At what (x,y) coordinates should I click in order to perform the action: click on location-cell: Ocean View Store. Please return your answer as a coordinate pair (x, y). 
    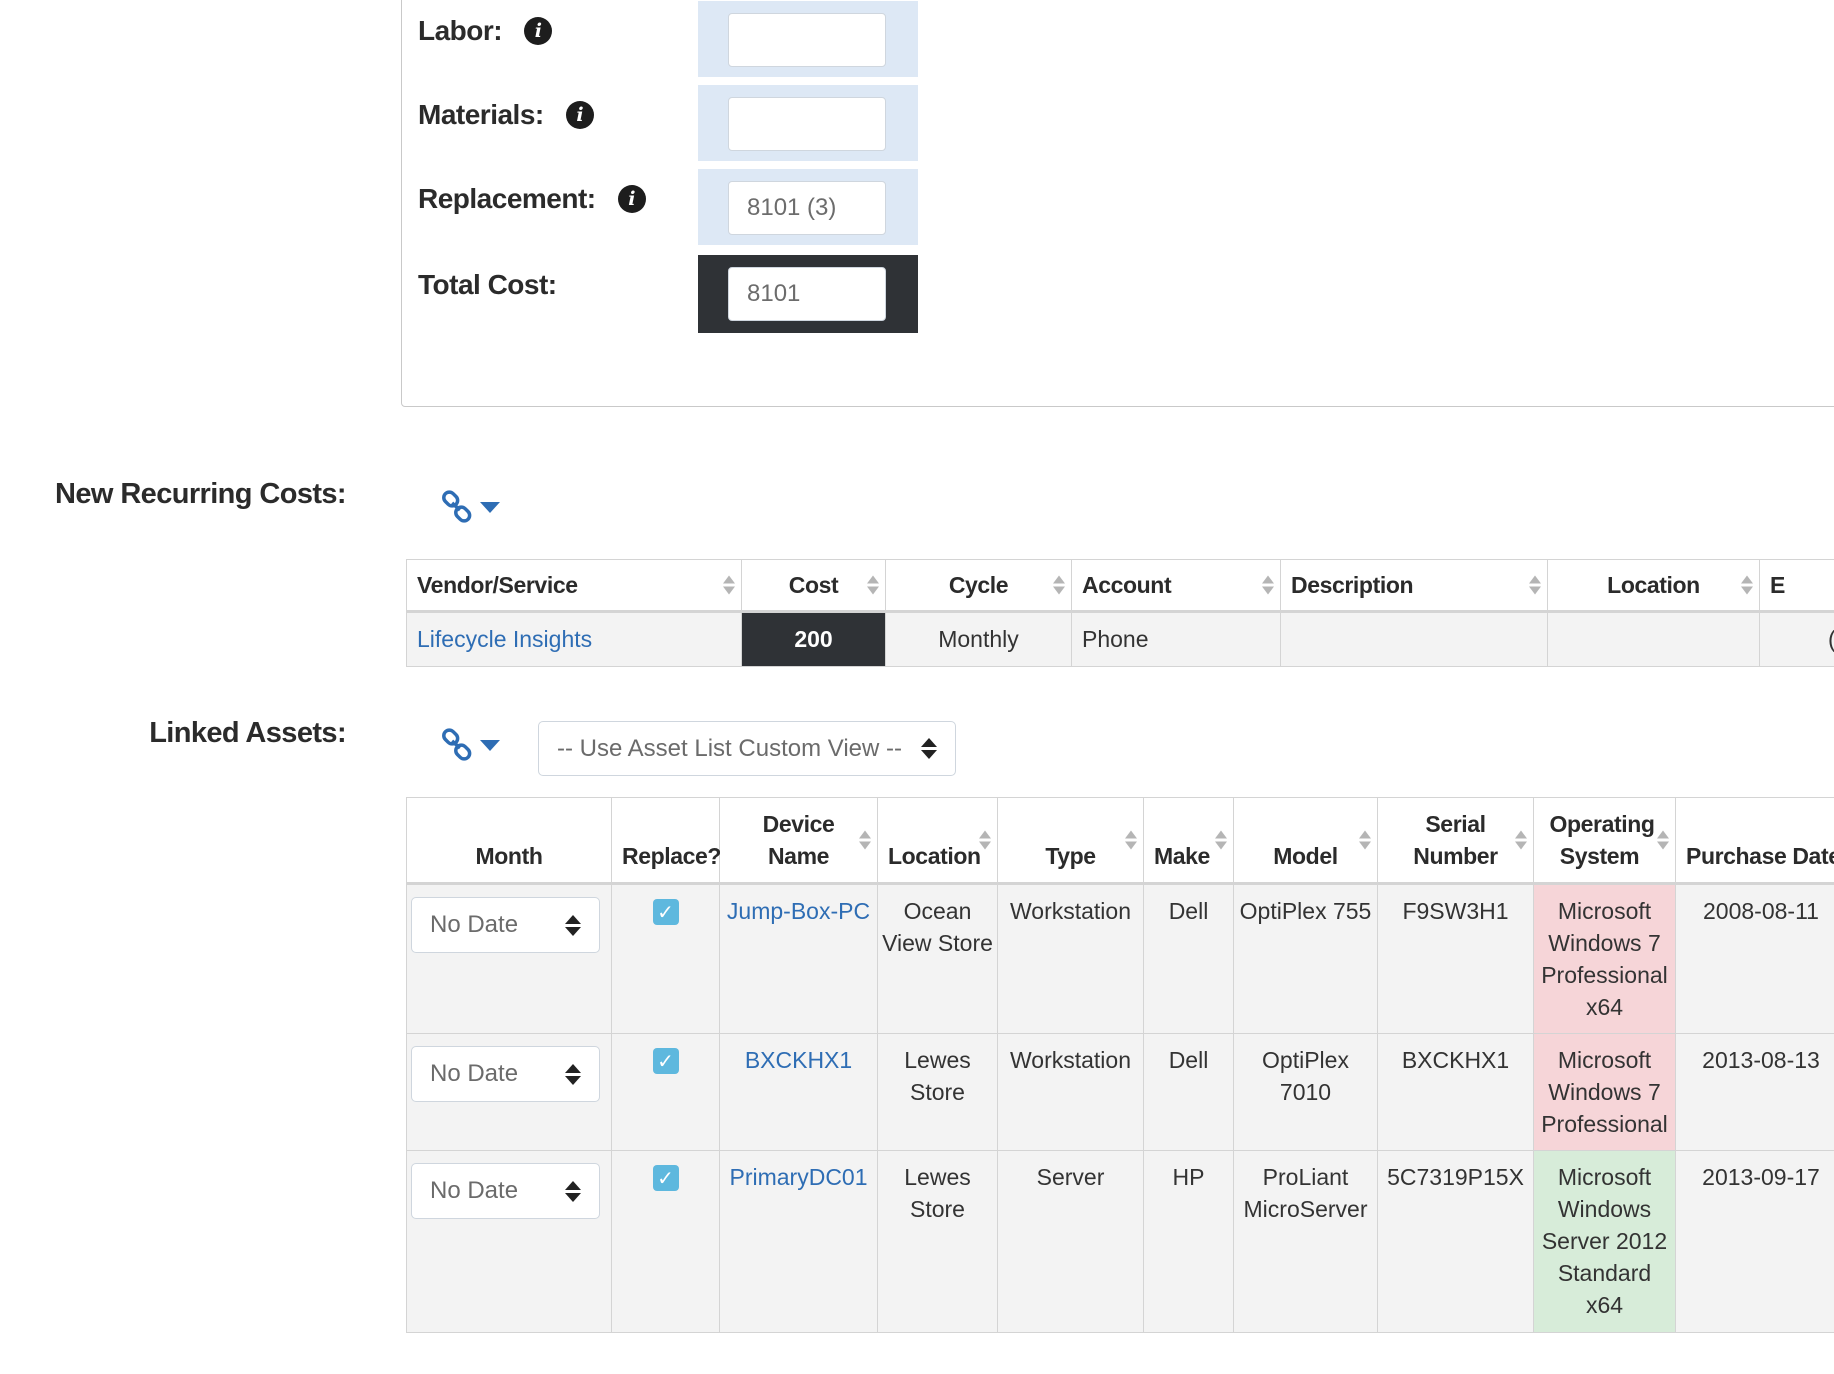
    Looking at the image, I should click on (937, 958).